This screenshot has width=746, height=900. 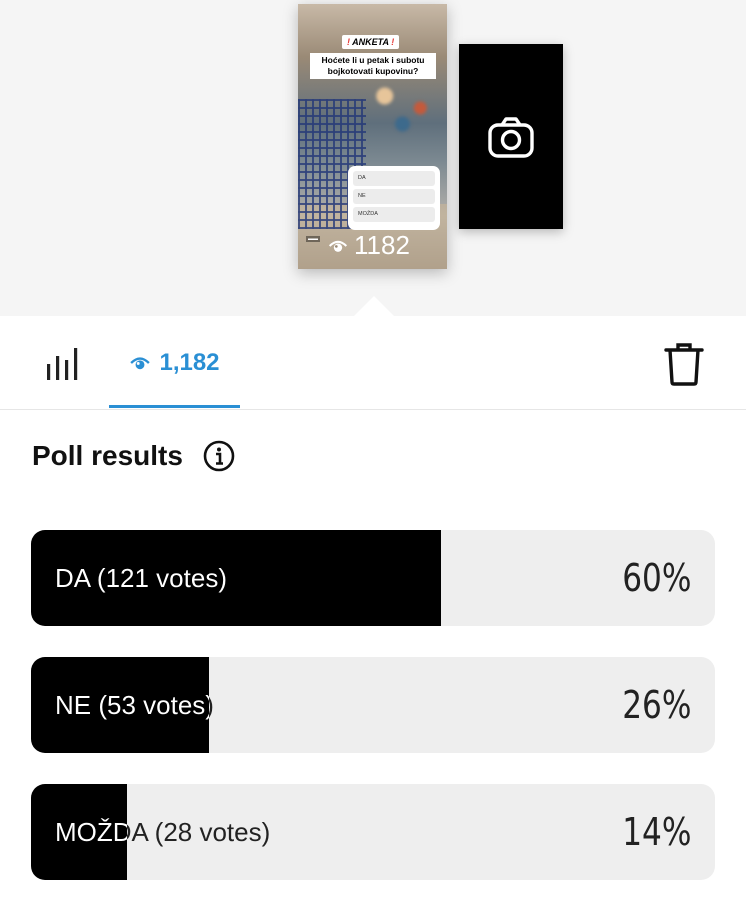 What do you see at coordinates (684, 364) in the screenshot?
I see `trash-icon` at bounding box center [684, 364].